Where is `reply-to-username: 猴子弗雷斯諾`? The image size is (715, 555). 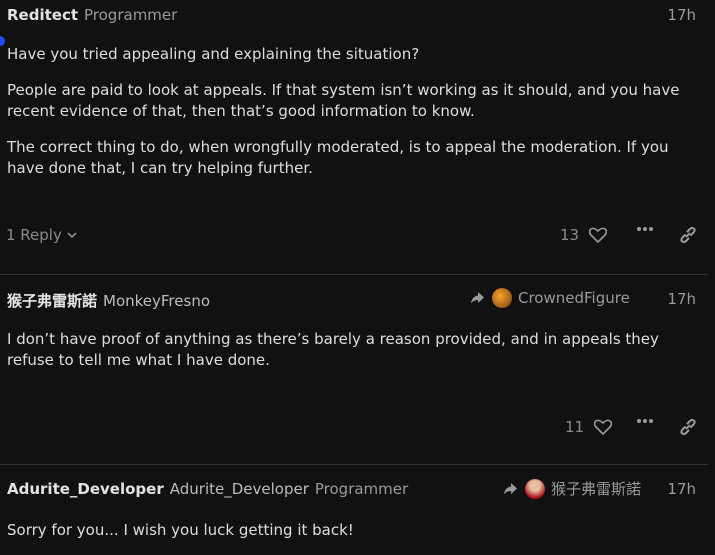
reply-to-username: 猴子弗雷斯諾 is located at coordinates (596, 489).